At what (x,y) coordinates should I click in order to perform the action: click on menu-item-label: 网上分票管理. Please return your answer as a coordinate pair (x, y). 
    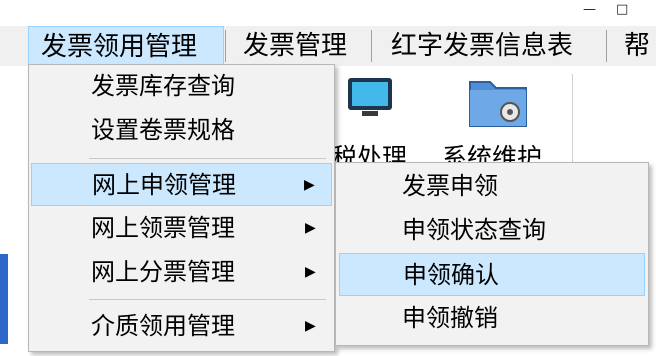
    Looking at the image, I should click on (163, 272).